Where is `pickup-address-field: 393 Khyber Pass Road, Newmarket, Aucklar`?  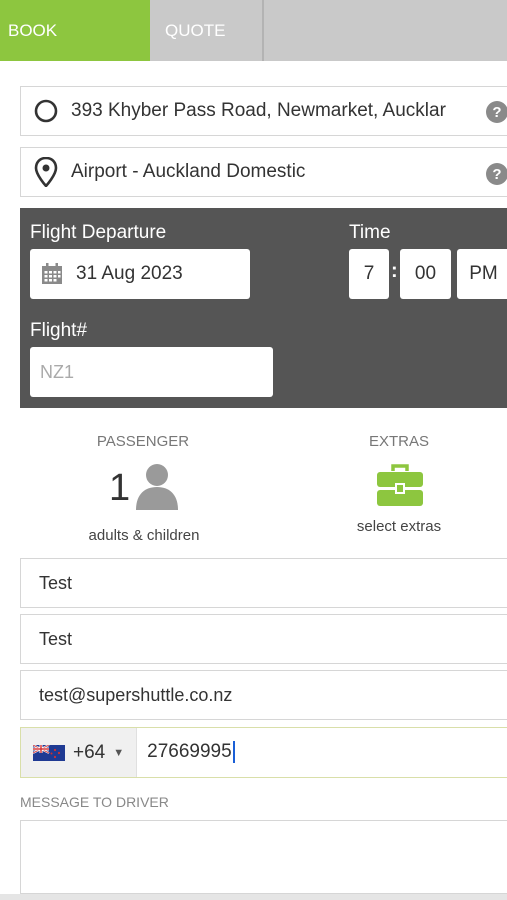 pickup-address-field: 393 Khyber Pass Road, Newmarket, Aucklar is located at coordinates (263, 111).